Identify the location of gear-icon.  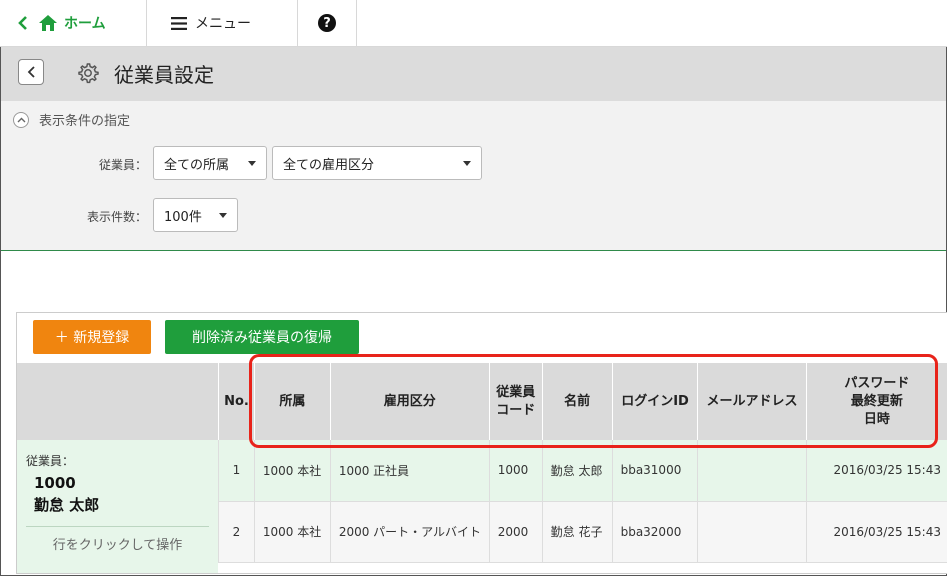
(88, 73).